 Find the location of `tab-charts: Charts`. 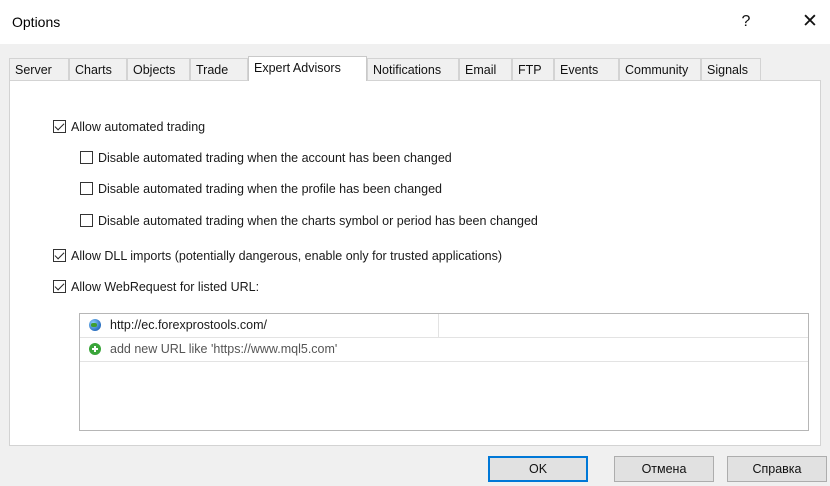

tab-charts: Charts is located at coordinates (98, 69).